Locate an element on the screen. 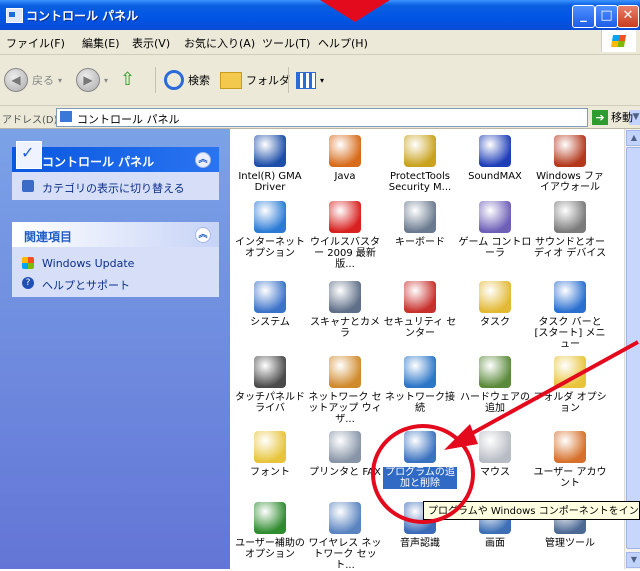 The width and height of the screenshot is (640, 571). cpl-item-touch-panel: タッチパネルドライバ is located at coordinates (270, 385).